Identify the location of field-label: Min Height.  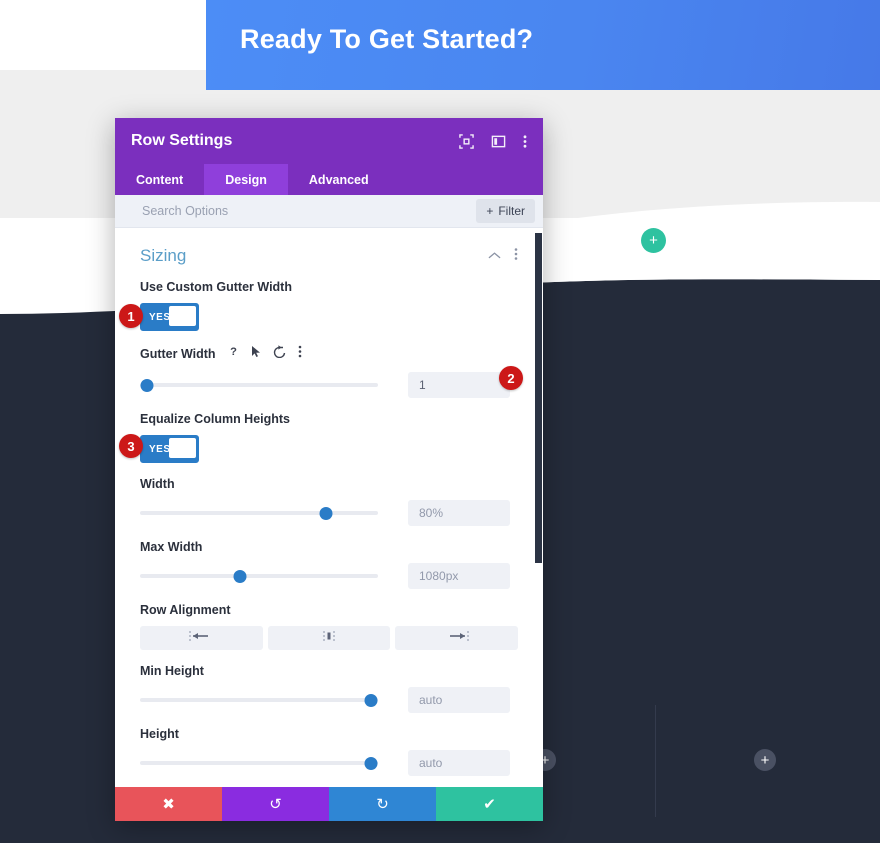
(172, 671).